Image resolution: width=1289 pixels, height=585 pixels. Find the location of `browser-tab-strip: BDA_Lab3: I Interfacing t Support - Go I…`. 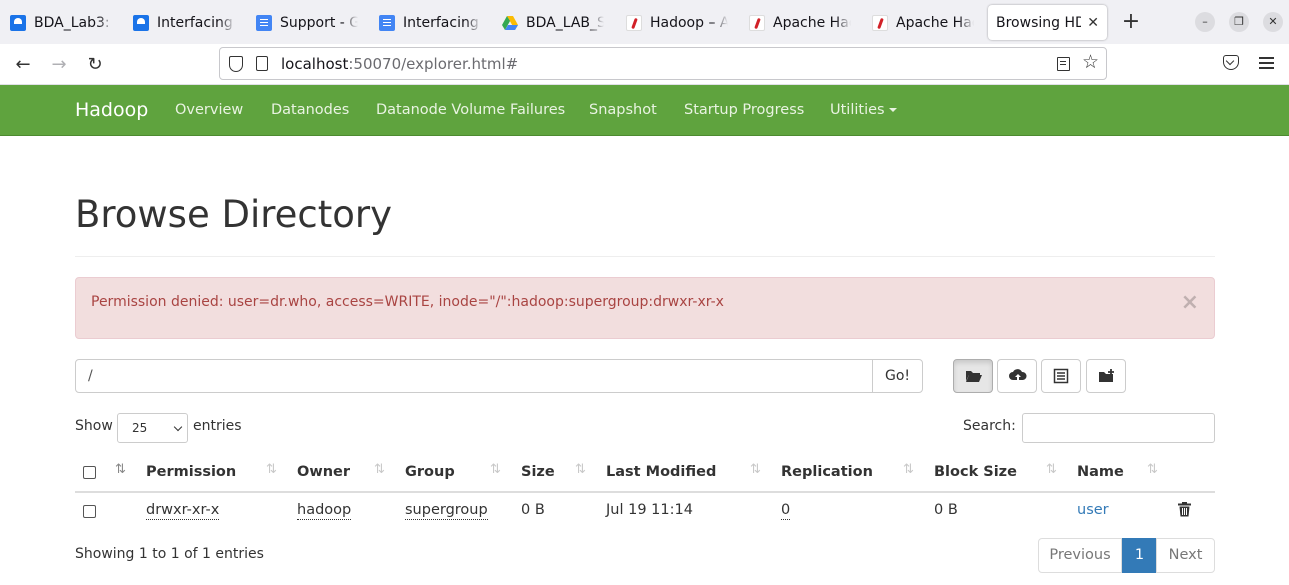

browser-tab-strip: BDA_Lab3: I Interfacing t Support - Go I… is located at coordinates (644, 22).